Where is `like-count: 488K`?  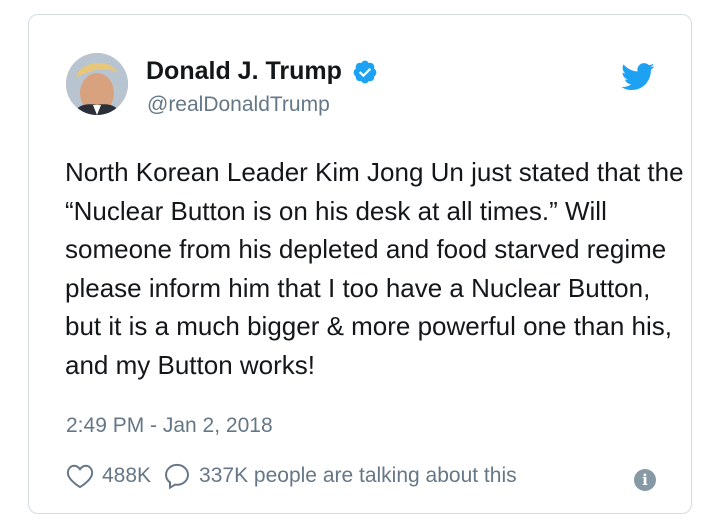
like-count: 488K is located at coordinates (127, 475).